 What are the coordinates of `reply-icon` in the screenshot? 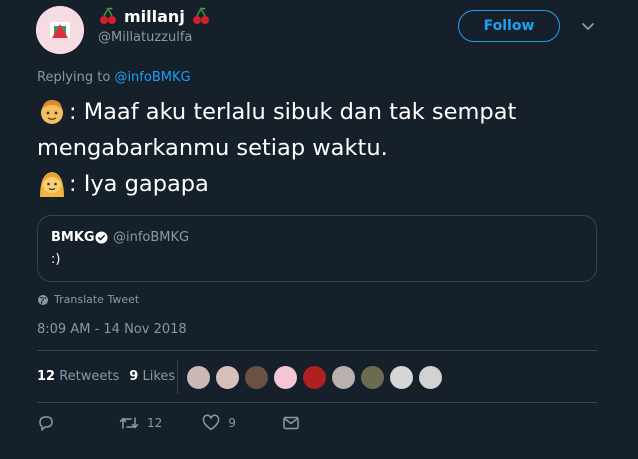 It's located at (46, 423).